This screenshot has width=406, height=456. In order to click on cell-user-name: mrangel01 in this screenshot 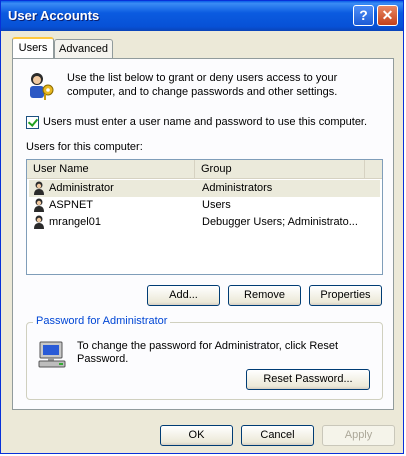, I will do `click(75, 222)`.